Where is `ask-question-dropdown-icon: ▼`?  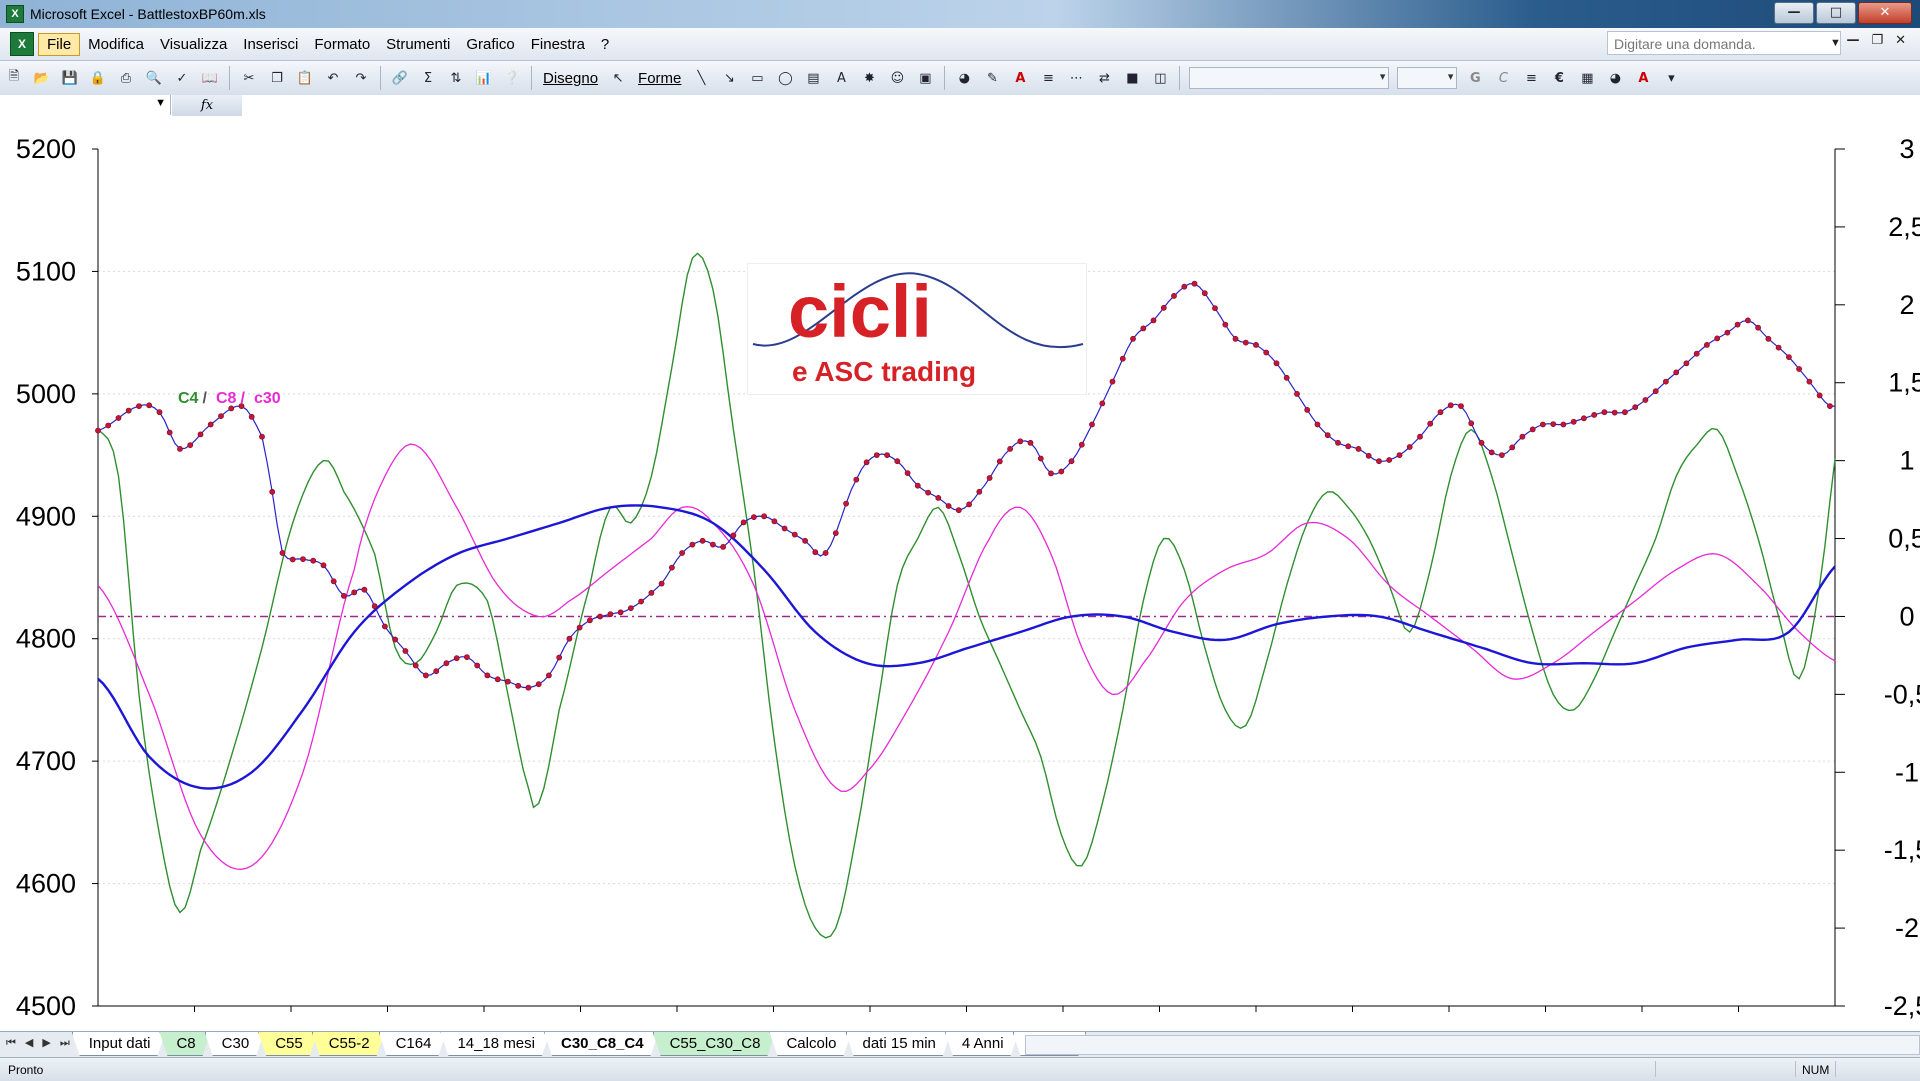 ask-question-dropdown-icon: ▼ is located at coordinates (1835, 43).